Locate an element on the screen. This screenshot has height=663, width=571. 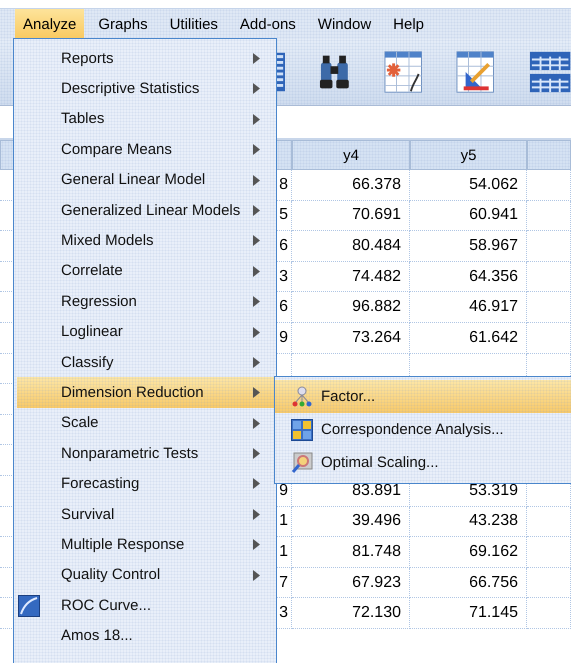
table-cell: 81.748 is located at coordinates (351, 552).